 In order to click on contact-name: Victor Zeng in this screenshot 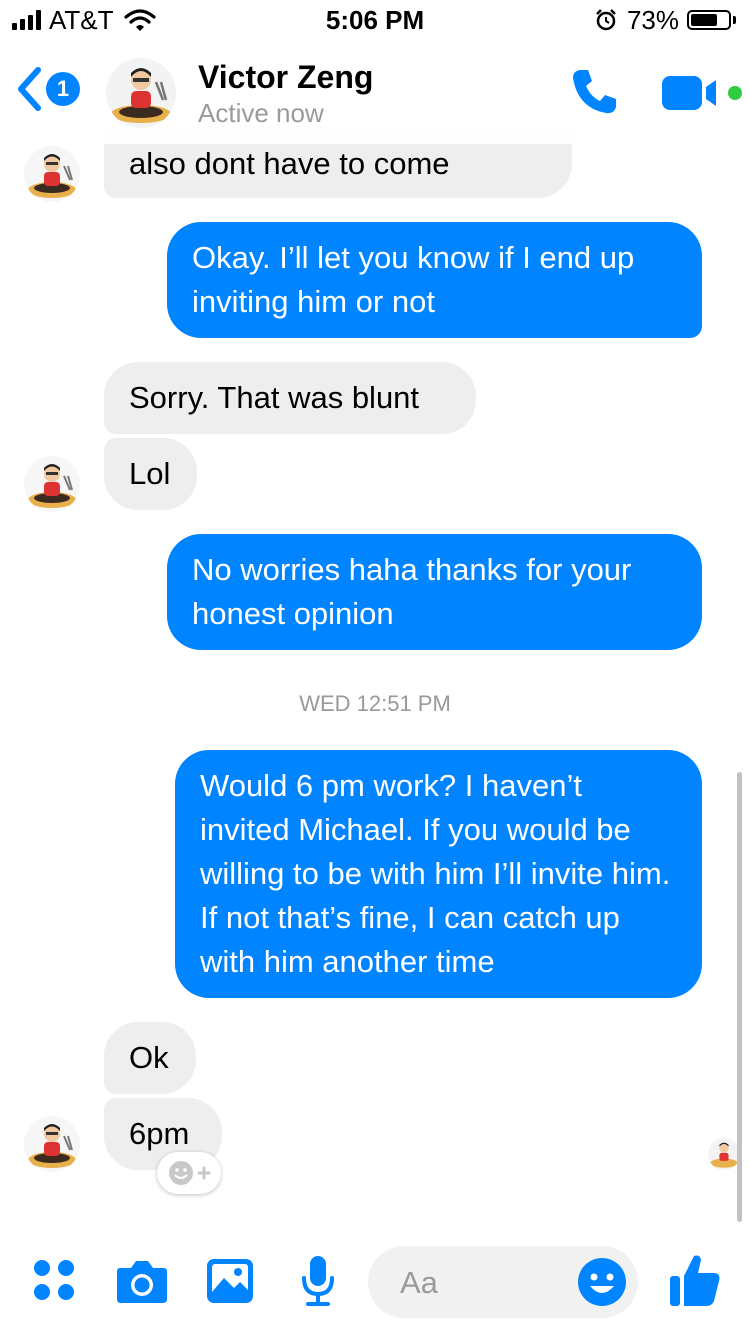, I will do `click(285, 77)`.